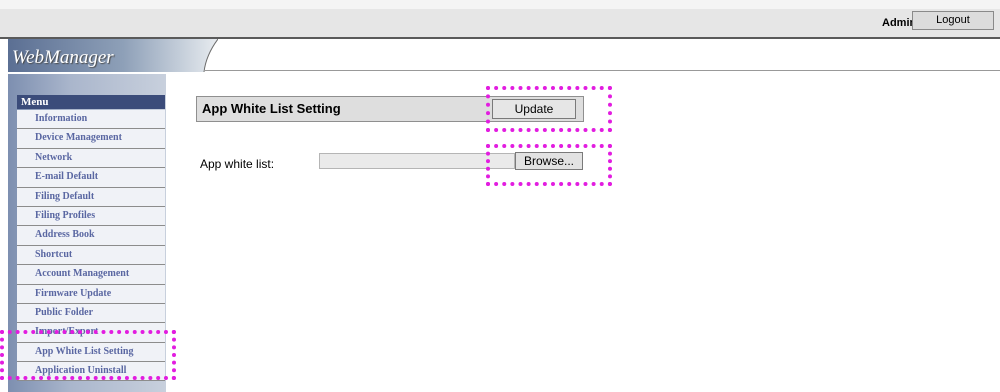  I want to click on sidebar-item-filing-profiles: Filing Profiles, so click(91, 216).